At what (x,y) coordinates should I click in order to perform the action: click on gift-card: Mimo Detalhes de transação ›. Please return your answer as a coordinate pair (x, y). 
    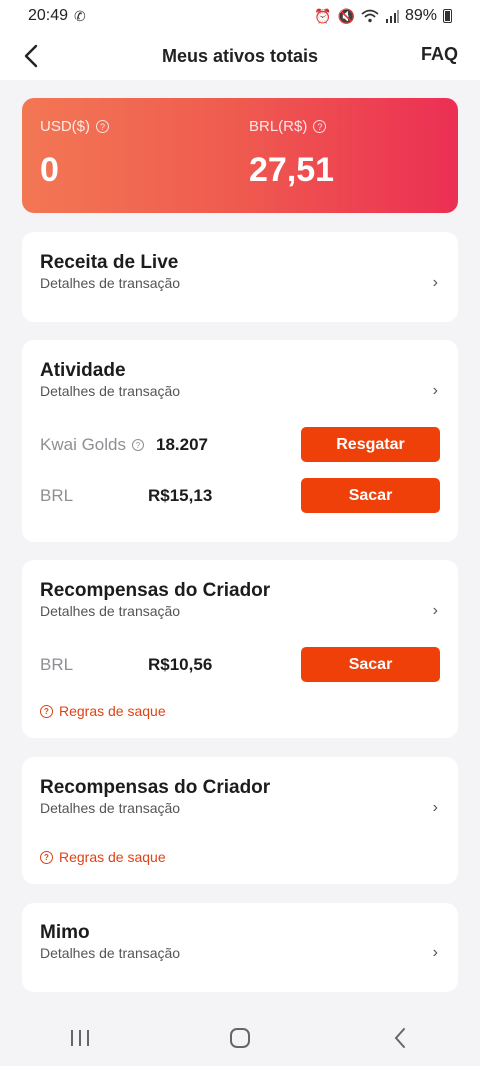
    Looking at the image, I should click on (240, 947).